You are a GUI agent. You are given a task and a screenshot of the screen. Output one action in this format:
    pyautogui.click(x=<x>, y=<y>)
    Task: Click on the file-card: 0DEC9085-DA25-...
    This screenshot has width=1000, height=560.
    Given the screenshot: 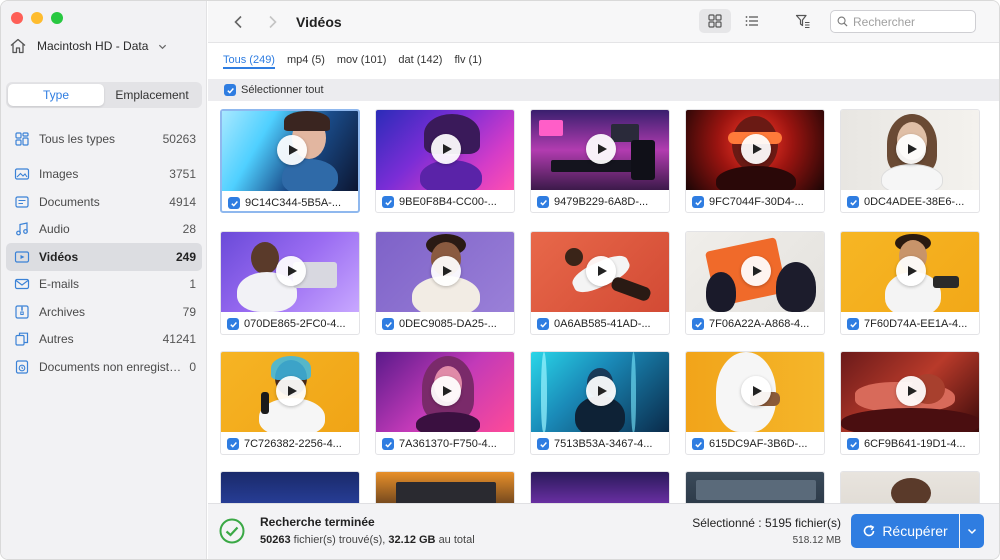 What is the action you would take?
    pyautogui.click(x=445, y=283)
    